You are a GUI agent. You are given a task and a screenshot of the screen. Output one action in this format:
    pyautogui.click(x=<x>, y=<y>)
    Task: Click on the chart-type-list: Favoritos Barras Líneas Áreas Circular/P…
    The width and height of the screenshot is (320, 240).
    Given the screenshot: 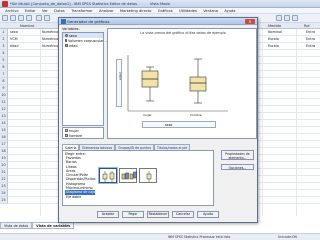 What is the action you would take?
    pyautogui.click(x=80, y=177)
    